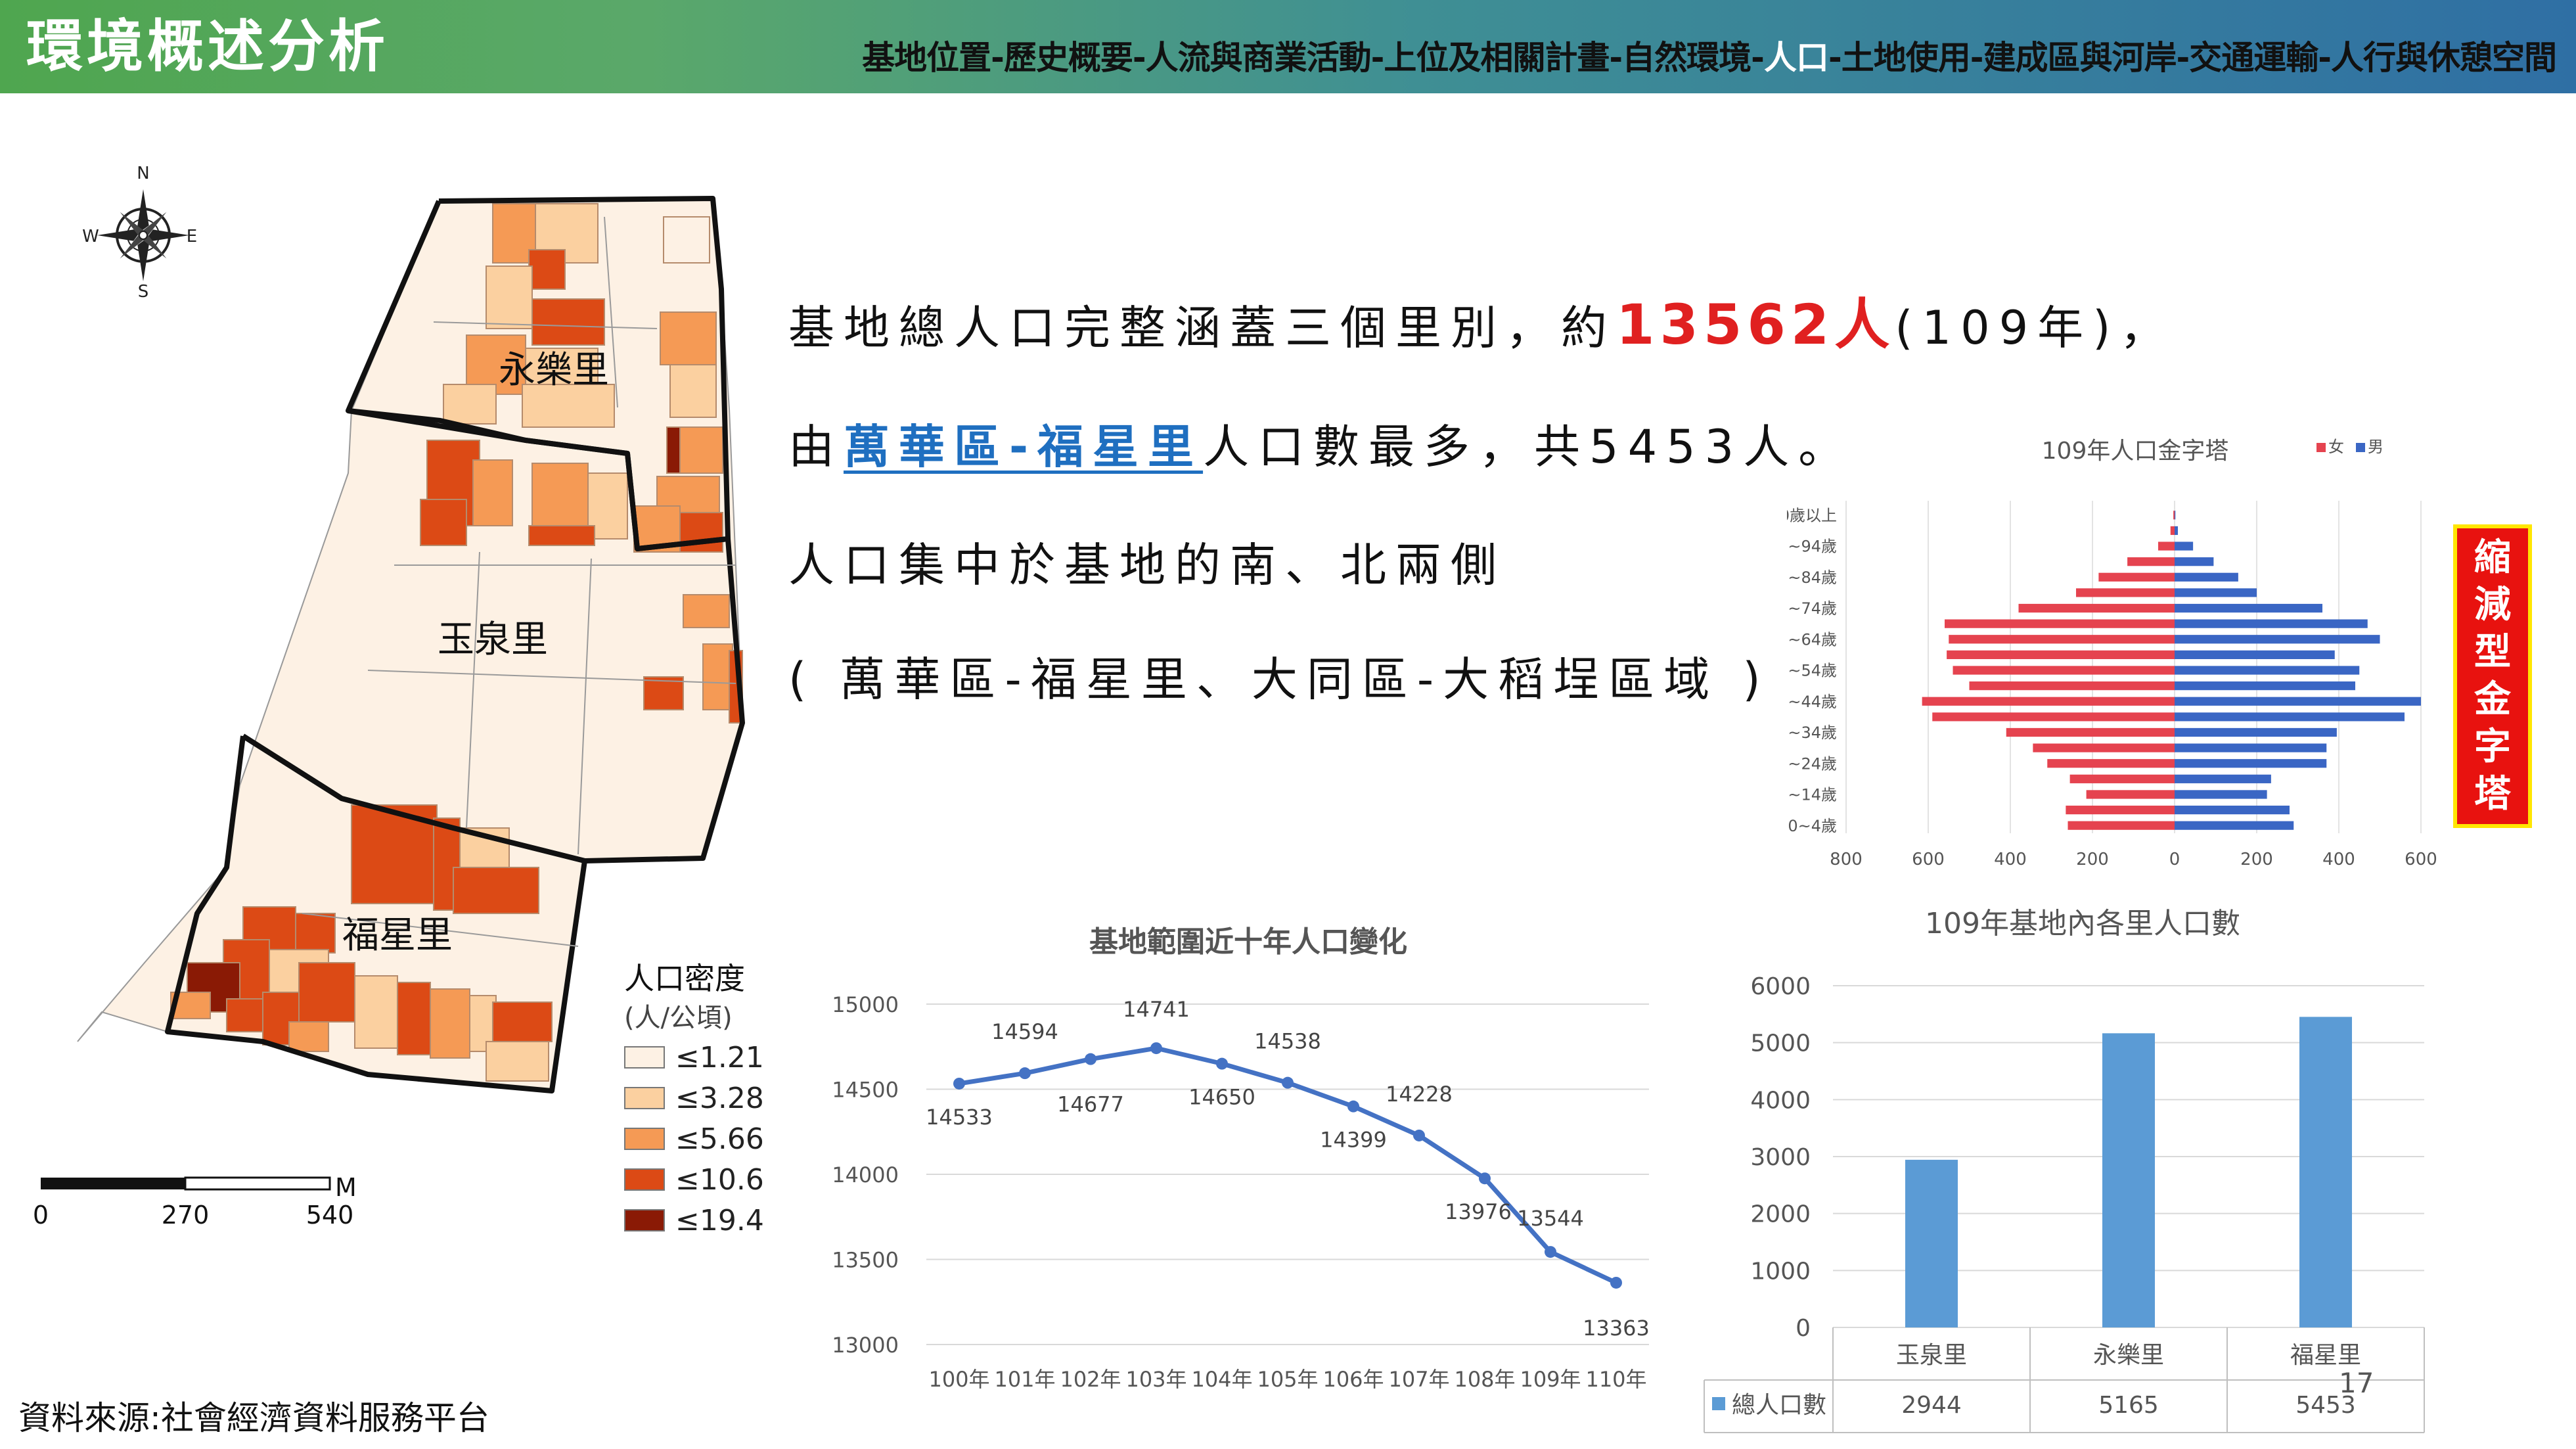 The height and width of the screenshot is (1449, 2576). Describe the element at coordinates (1812, 795) in the screenshot. I see `pyramid-y-tick: 10~14歲` at that location.